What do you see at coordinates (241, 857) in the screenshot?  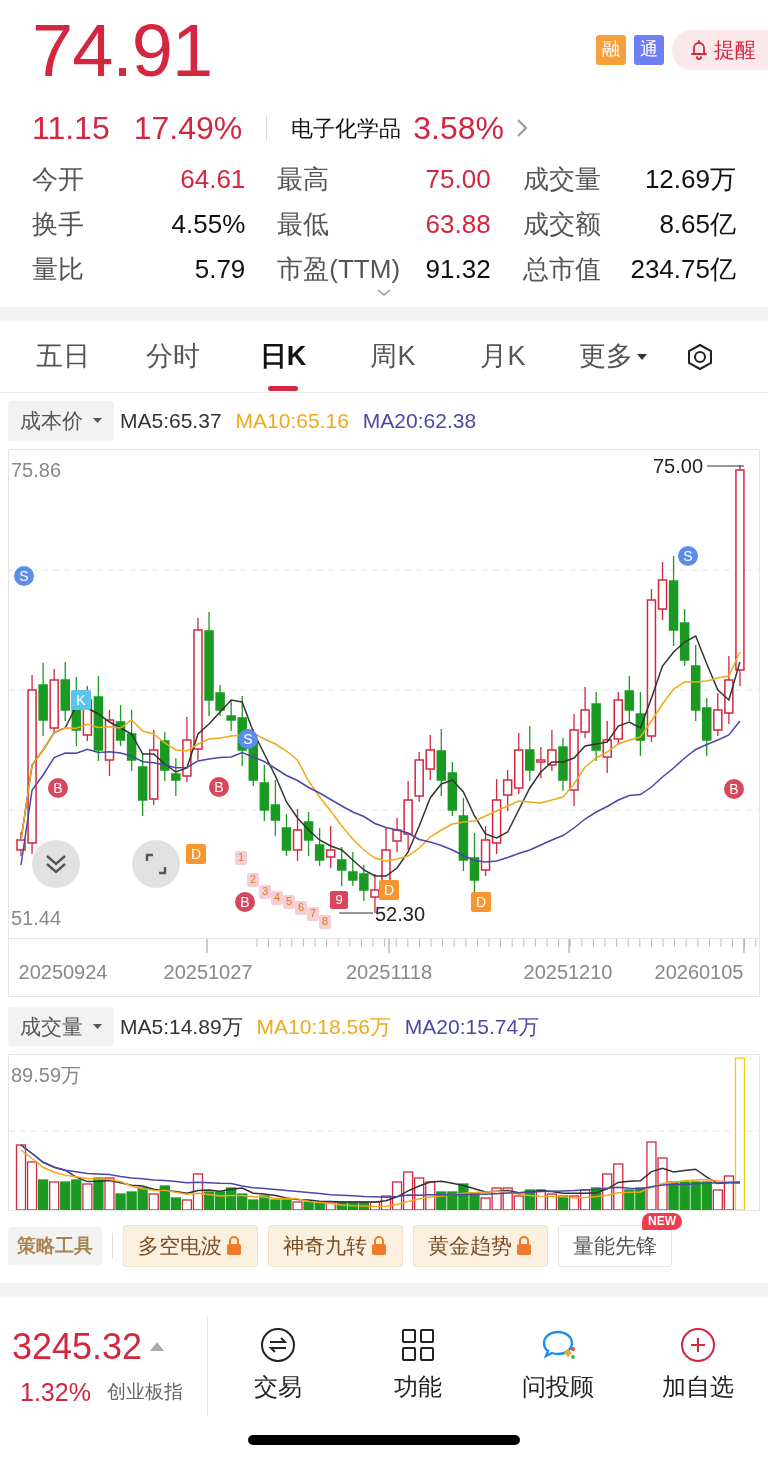 I see `count-marker: 1` at bounding box center [241, 857].